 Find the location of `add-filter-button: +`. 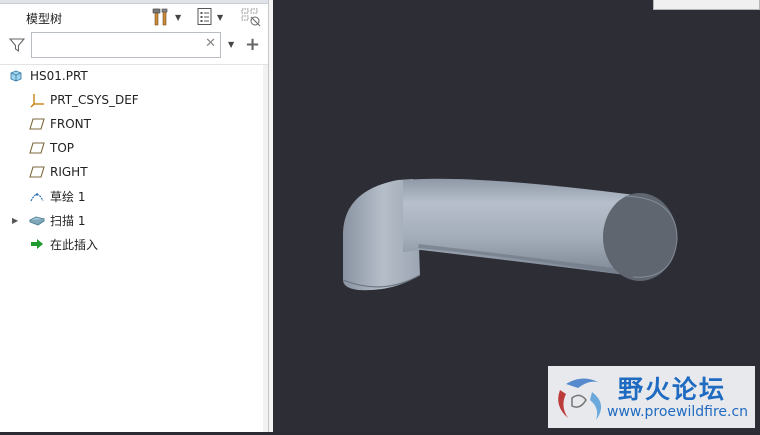

add-filter-button: + is located at coordinates (252, 44).